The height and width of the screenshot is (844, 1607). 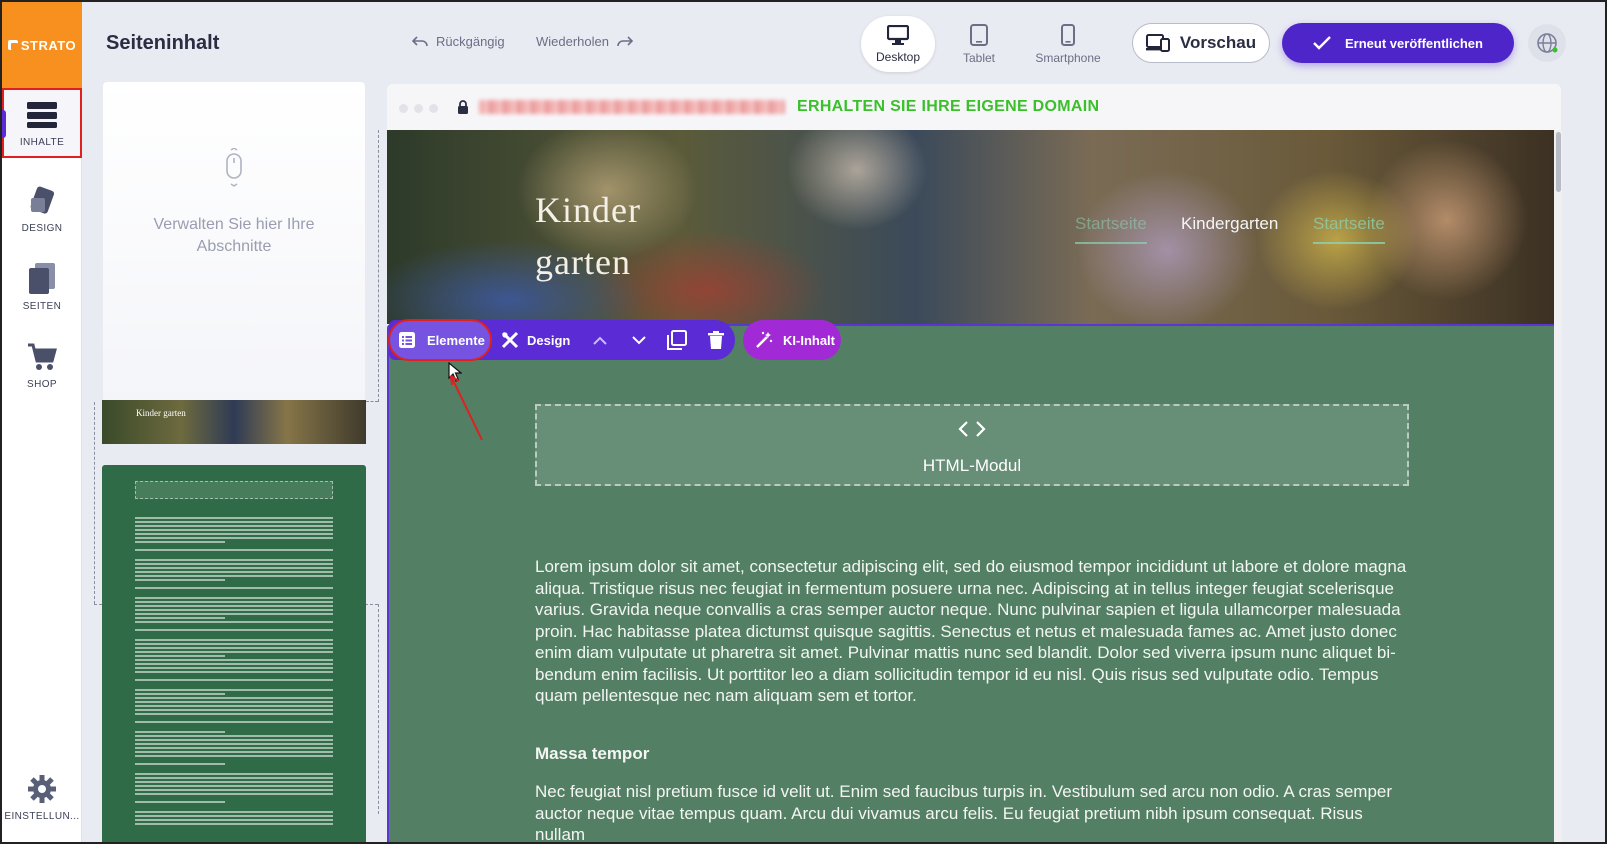 What do you see at coordinates (42, 278) in the screenshot?
I see `pages-icon` at bounding box center [42, 278].